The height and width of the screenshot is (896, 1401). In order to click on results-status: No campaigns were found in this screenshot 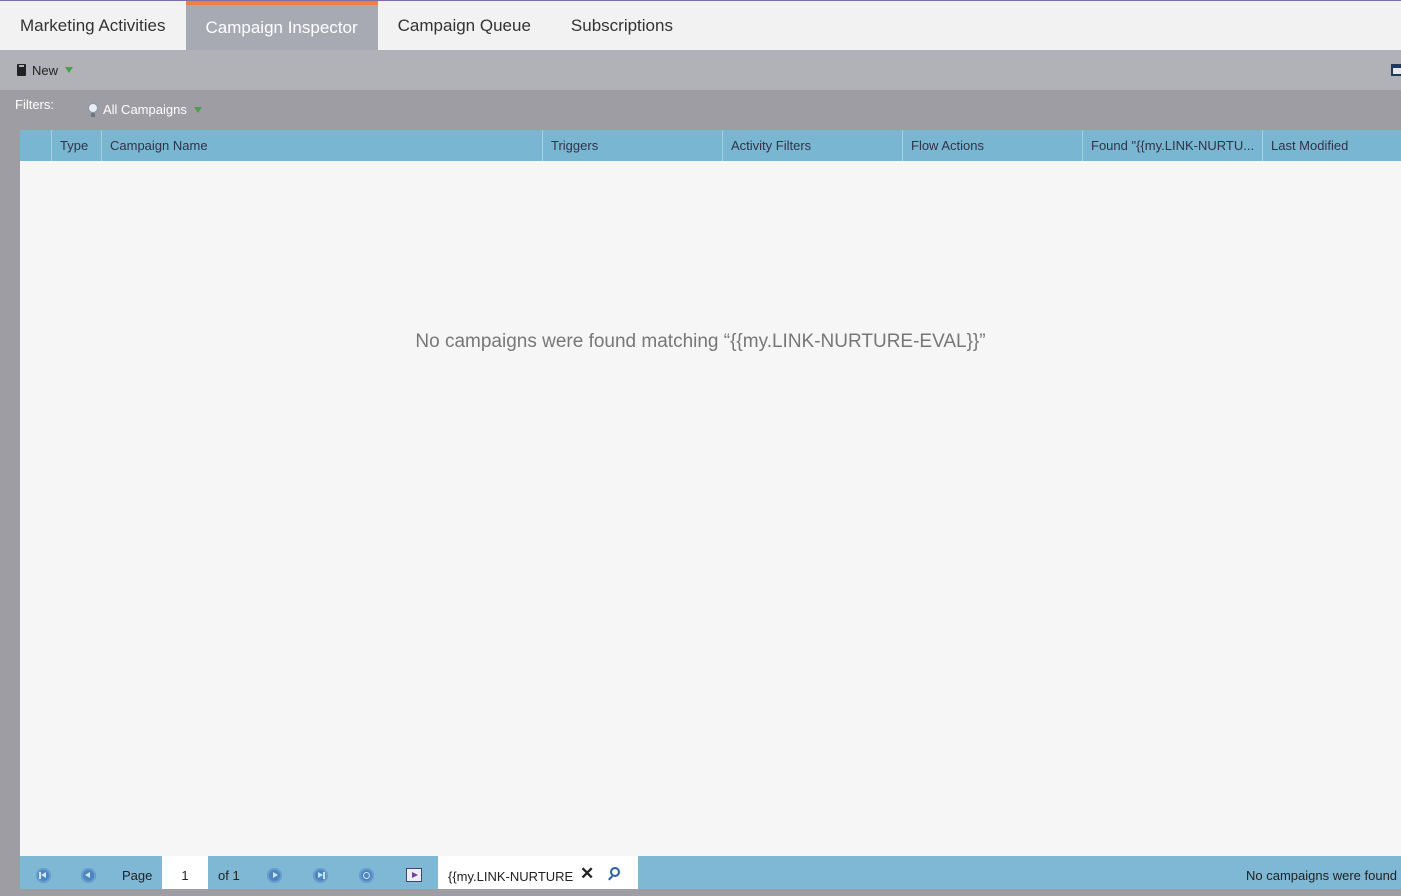, I will do `click(1322, 875)`.